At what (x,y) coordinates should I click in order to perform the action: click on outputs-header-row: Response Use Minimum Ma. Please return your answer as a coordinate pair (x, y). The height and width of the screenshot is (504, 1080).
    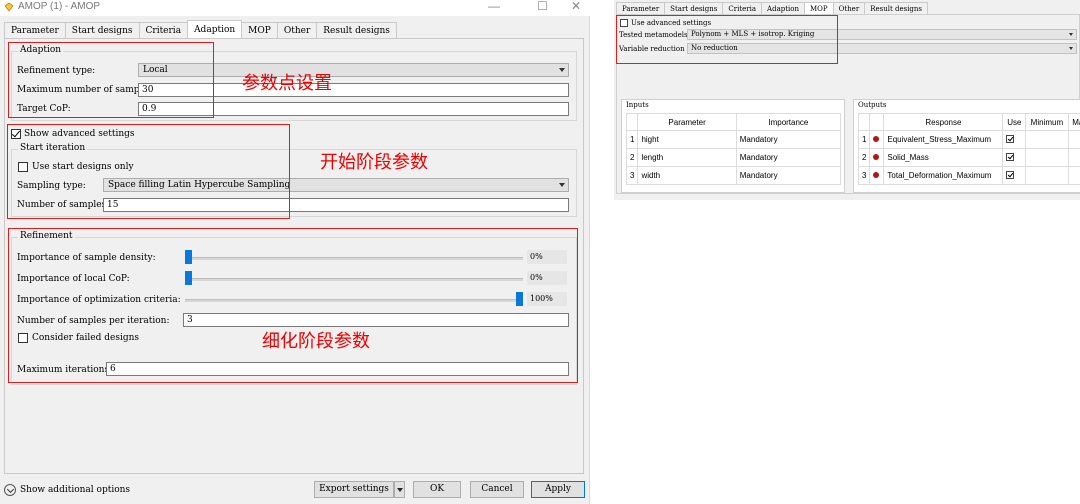
    Looking at the image, I should click on (968, 122).